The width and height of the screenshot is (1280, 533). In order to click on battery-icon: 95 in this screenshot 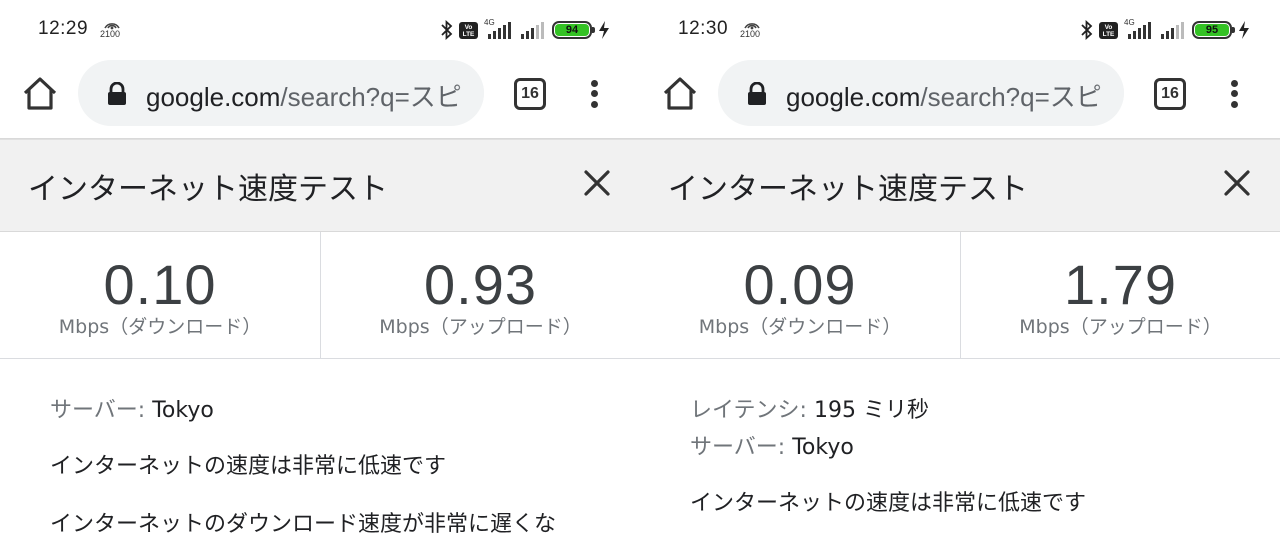, I will do `click(1213, 30)`.